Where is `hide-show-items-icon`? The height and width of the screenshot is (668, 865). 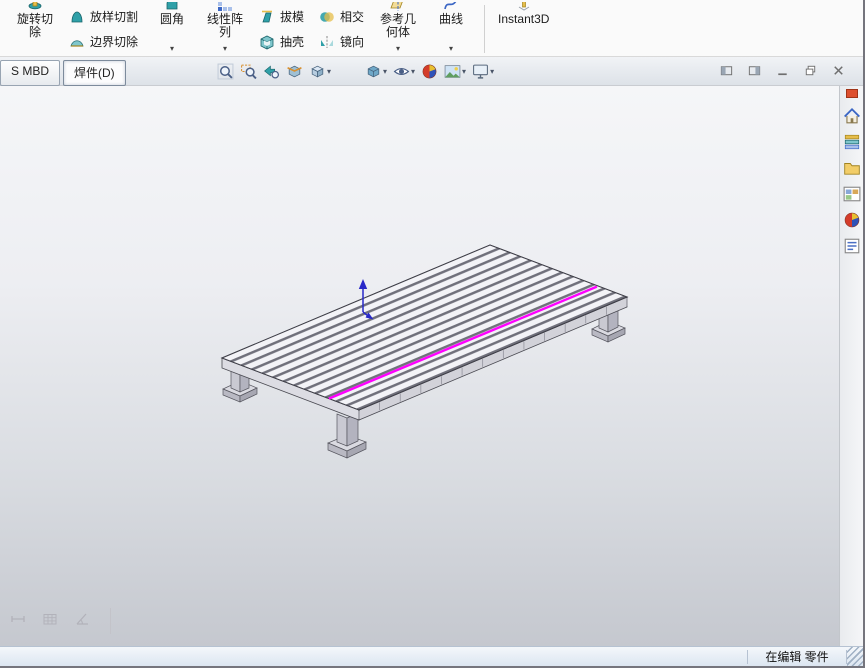 hide-show-items-icon is located at coordinates (401, 71).